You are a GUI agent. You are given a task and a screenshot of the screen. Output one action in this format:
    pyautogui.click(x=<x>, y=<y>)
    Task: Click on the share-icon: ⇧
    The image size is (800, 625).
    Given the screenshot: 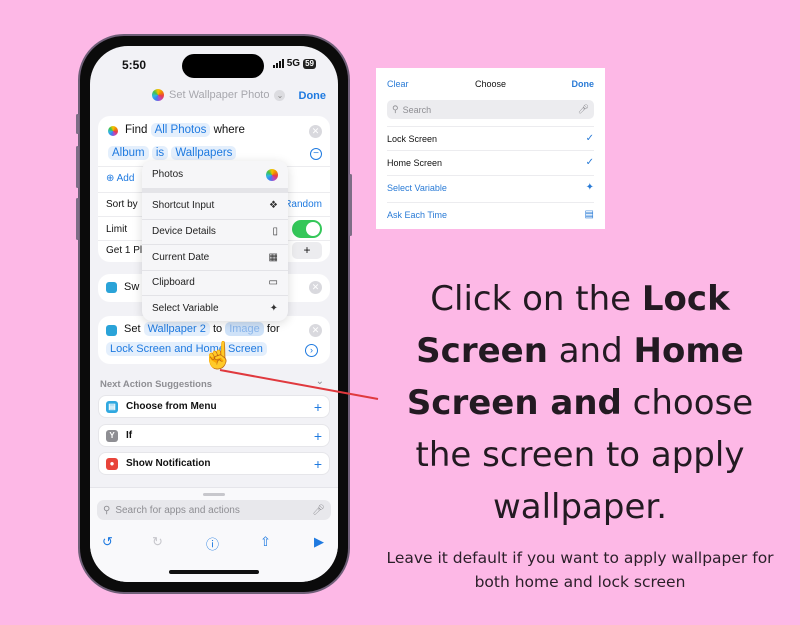 What is the action you would take?
    pyautogui.click(x=265, y=542)
    